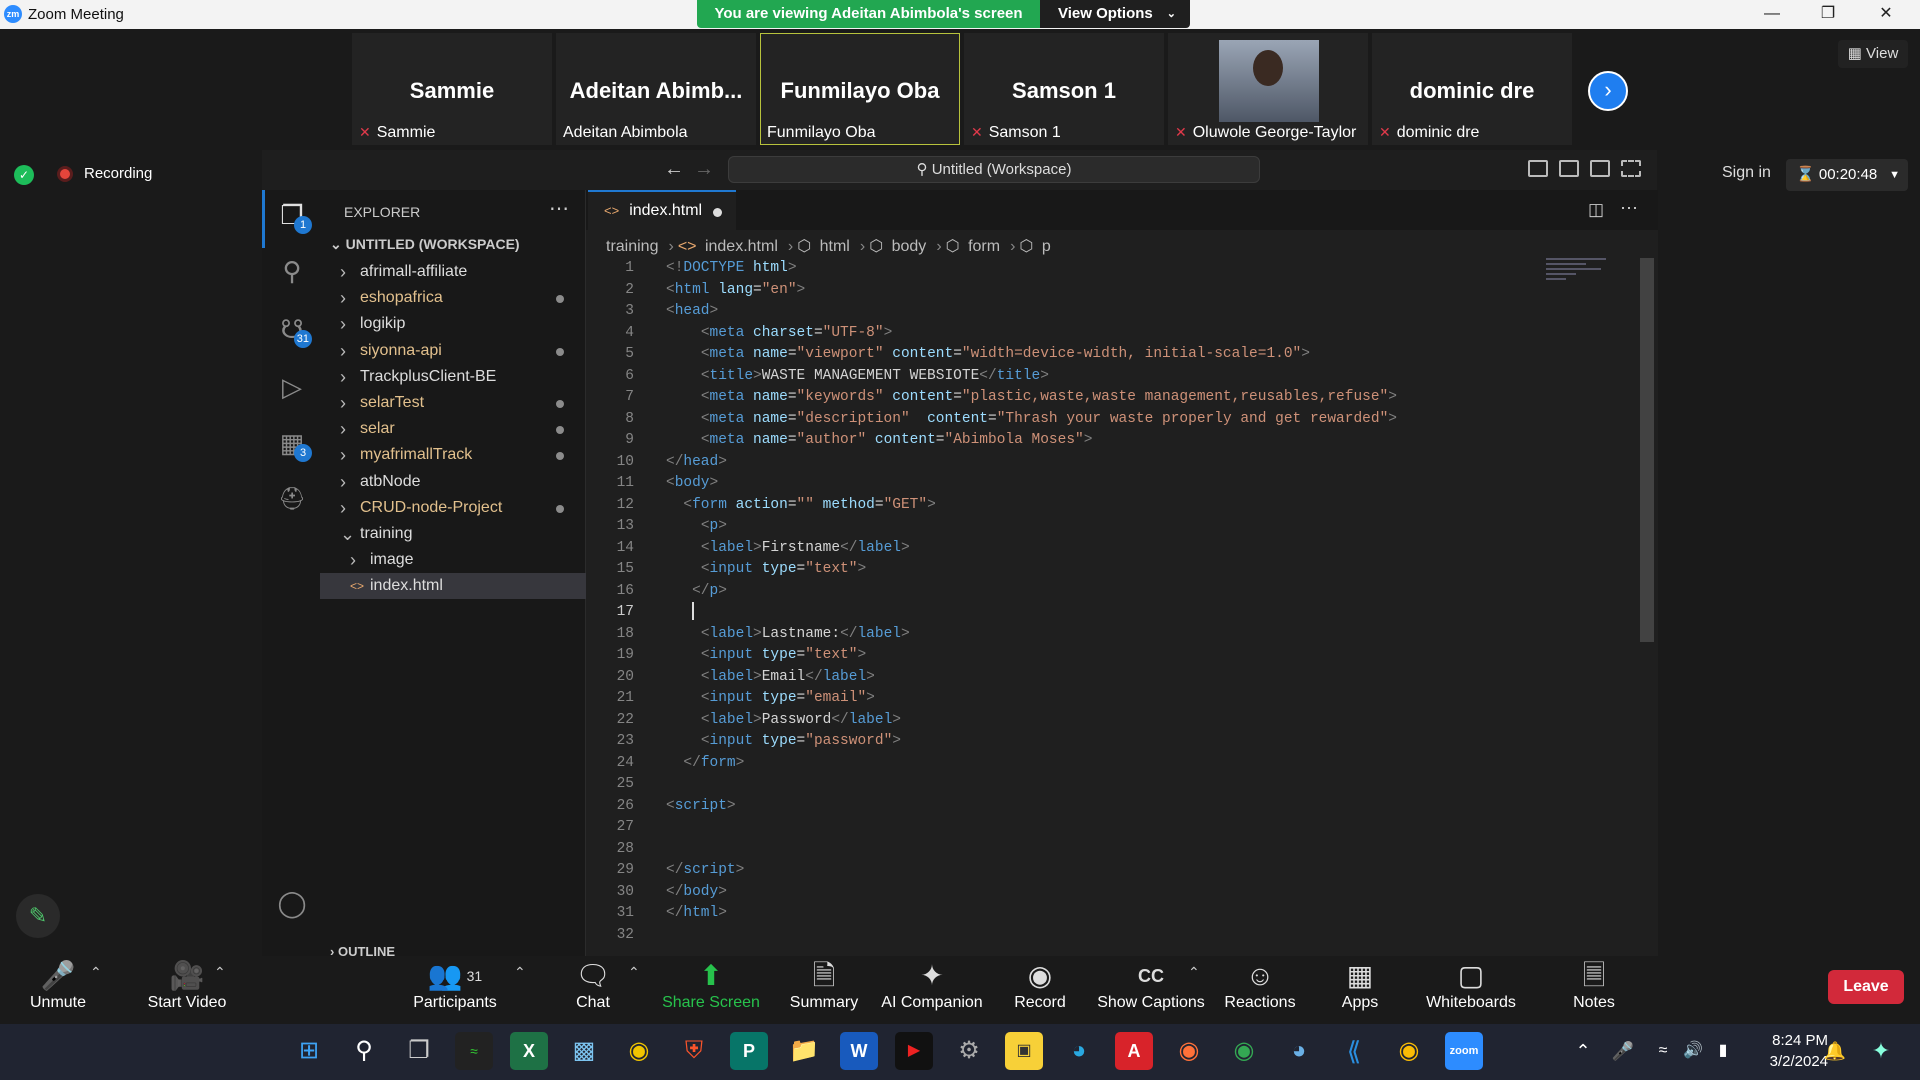  Describe the element at coordinates (662, 210) in the screenshot. I see `tab-index-html: <> index.html` at that location.